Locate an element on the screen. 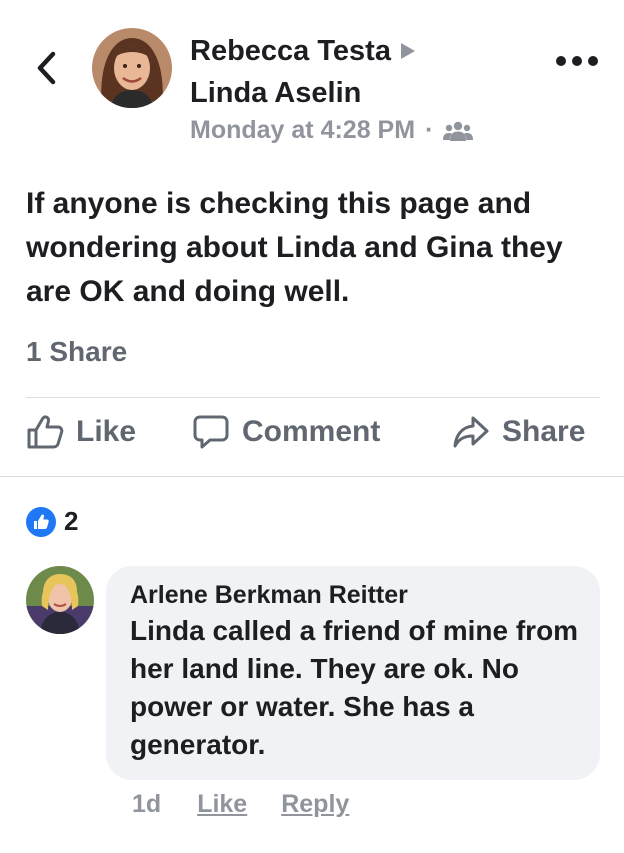 This screenshot has width=624, height=853. author-avatar is located at coordinates (132, 68).